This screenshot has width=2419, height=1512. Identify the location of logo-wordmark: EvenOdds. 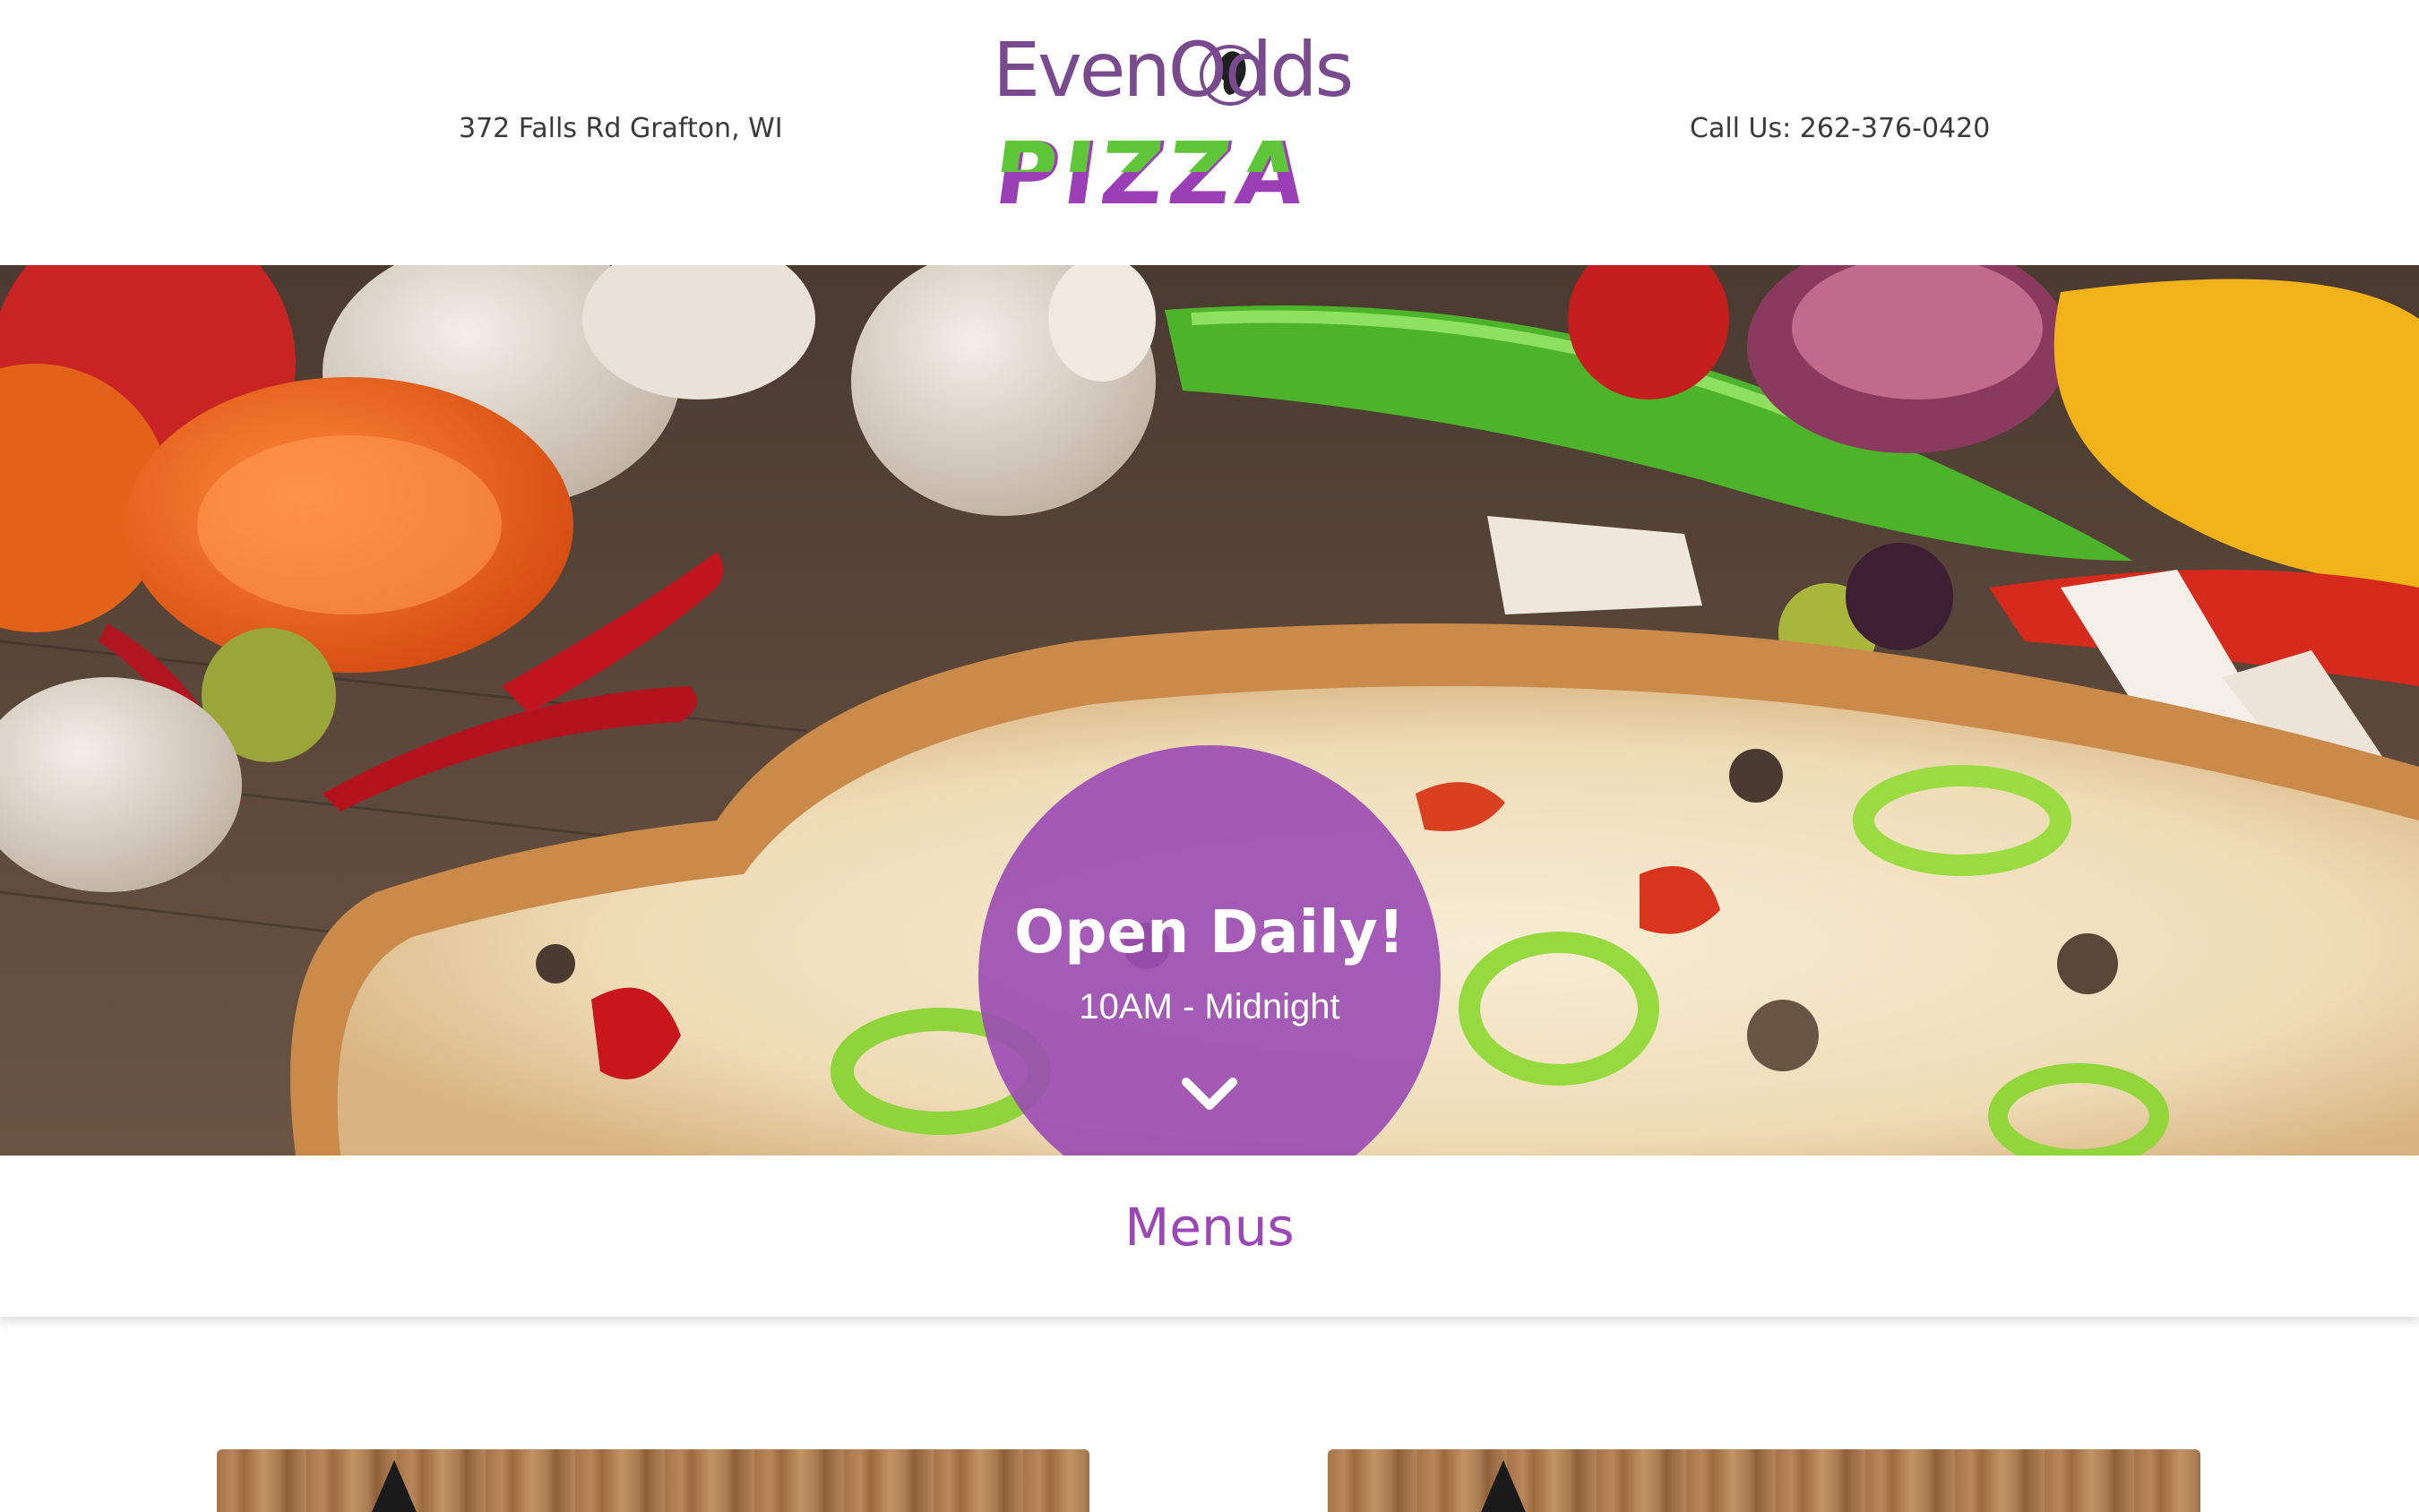
(1173, 70).